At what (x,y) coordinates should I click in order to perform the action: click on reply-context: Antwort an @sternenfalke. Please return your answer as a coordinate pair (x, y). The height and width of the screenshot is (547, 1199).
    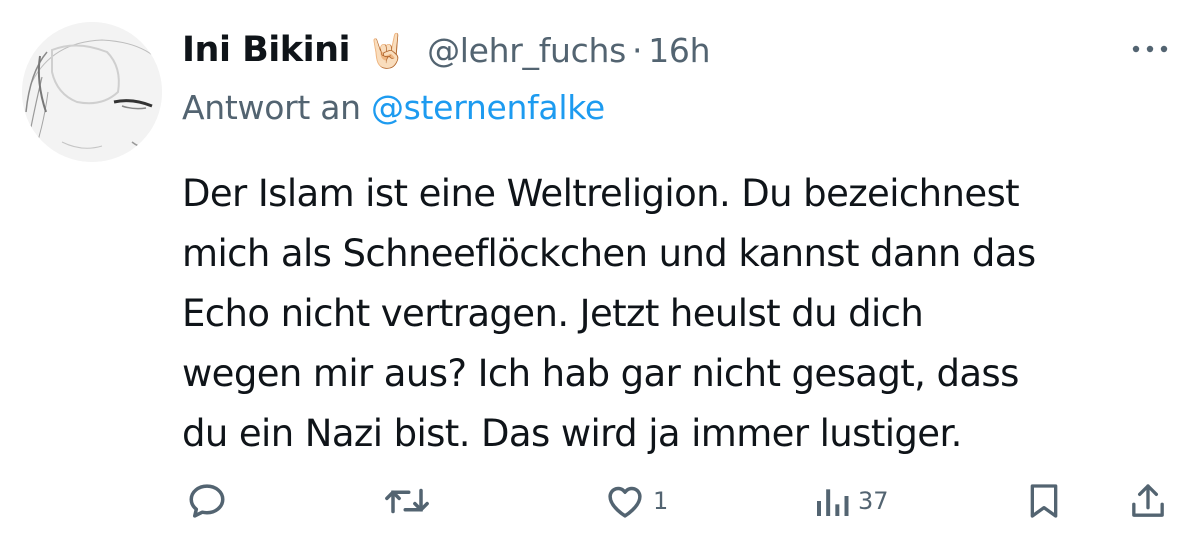
    Looking at the image, I should click on (393, 107).